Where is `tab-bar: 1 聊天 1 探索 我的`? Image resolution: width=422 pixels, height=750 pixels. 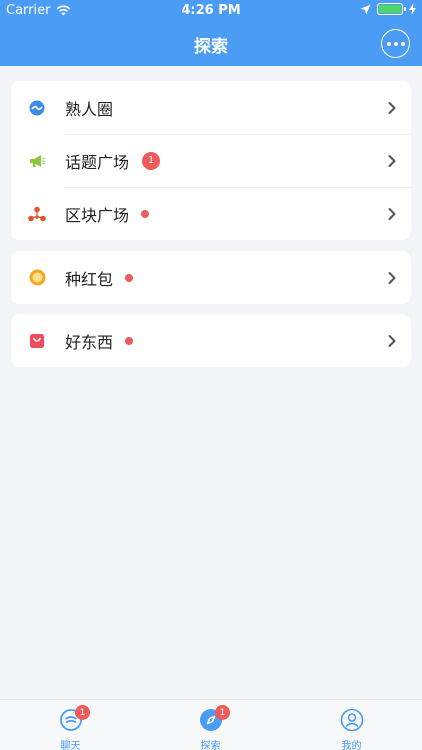 tab-bar: 1 聊天 1 探索 我的 is located at coordinates (211, 724).